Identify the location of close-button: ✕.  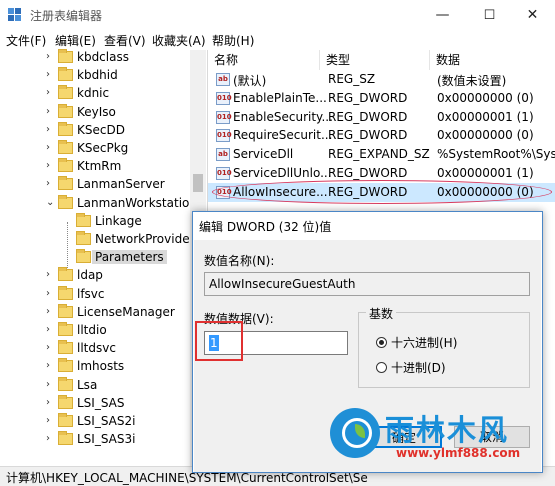
(532, 15).